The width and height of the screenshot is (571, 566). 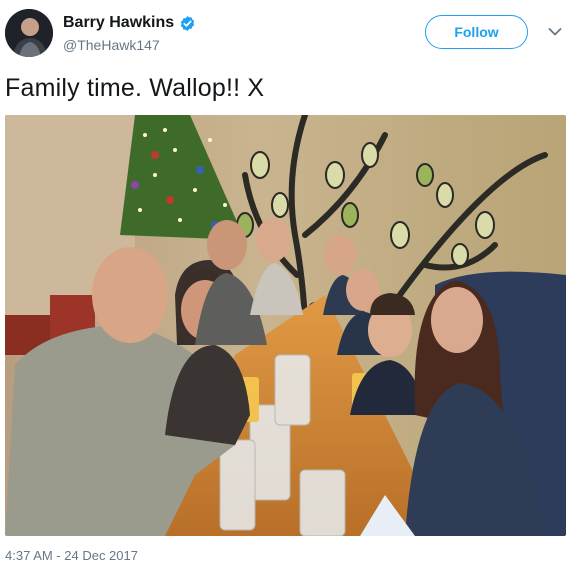 I want to click on follow-button: Follow, so click(x=476, y=32).